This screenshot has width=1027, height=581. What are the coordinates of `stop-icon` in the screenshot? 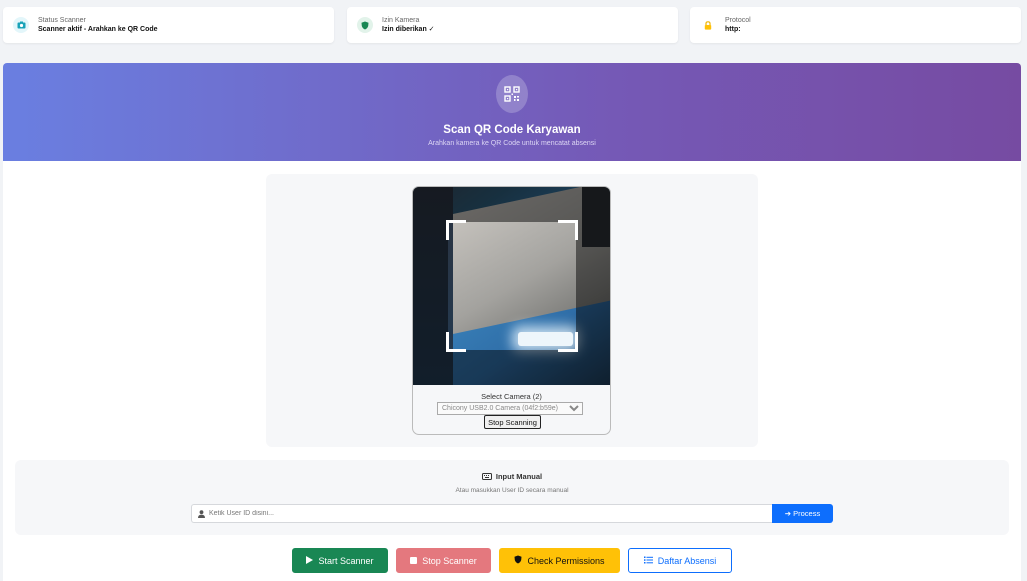 It's located at (414, 561).